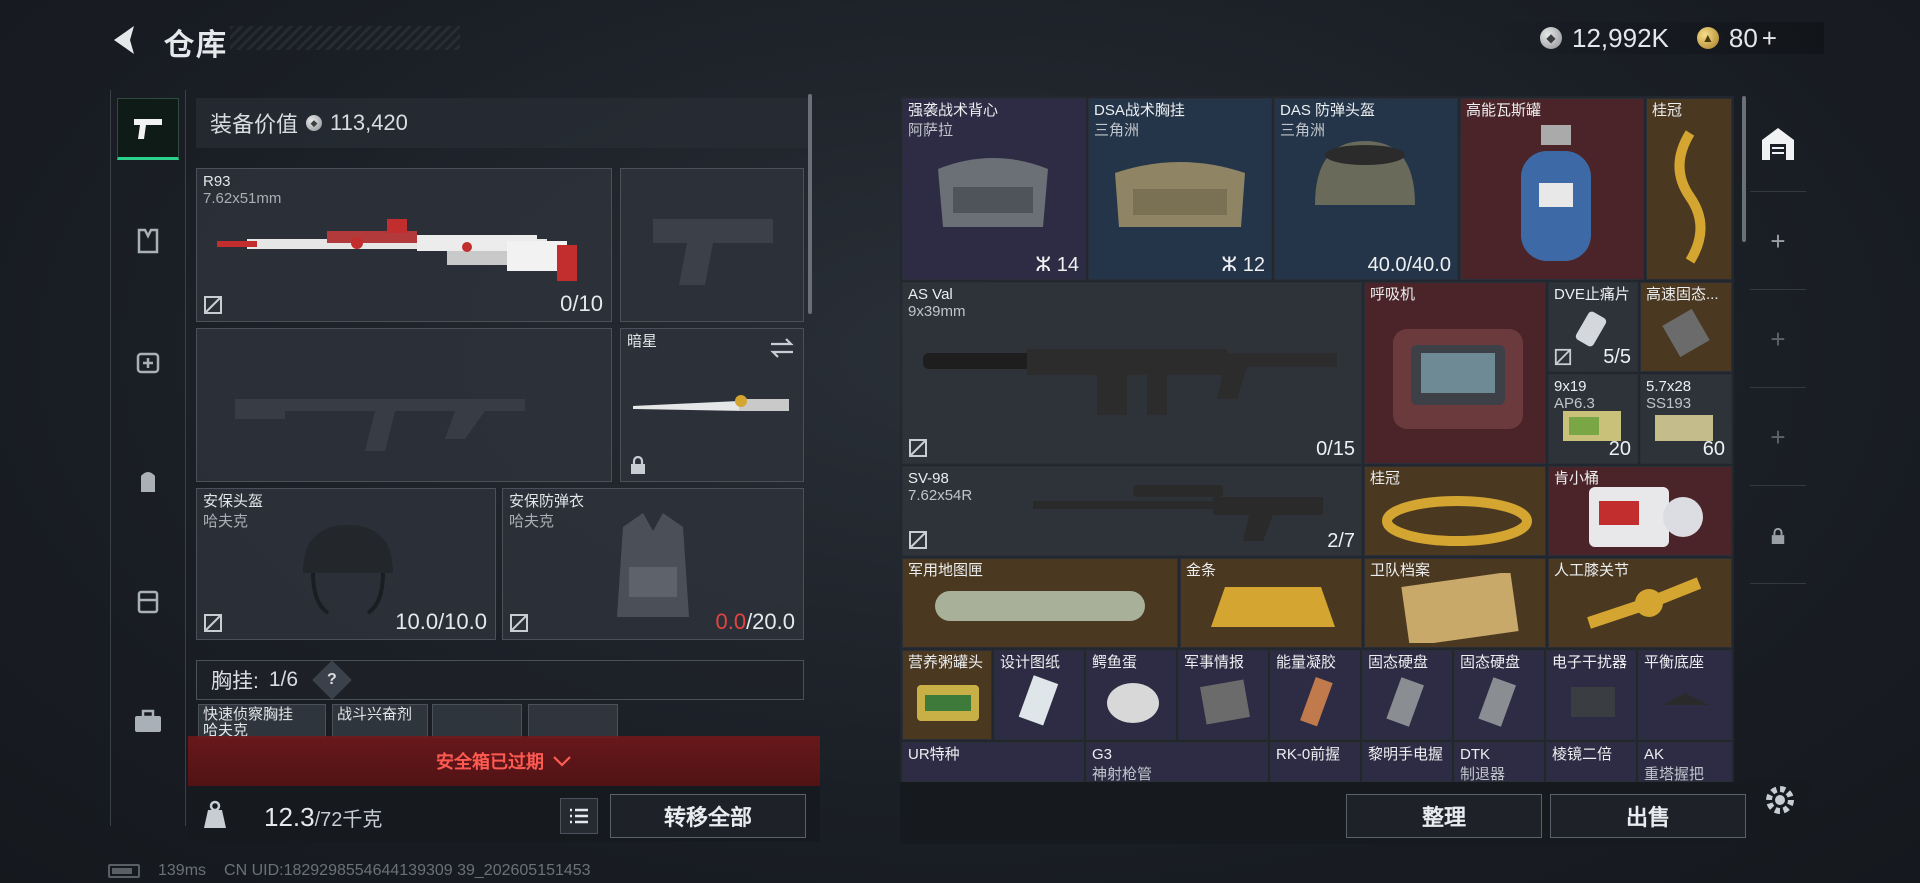 The image size is (1920, 883). What do you see at coordinates (1131, 695) in the screenshot?
I see `storage-item: 鳄鱼蛋` at bounding box center [1131, 695].